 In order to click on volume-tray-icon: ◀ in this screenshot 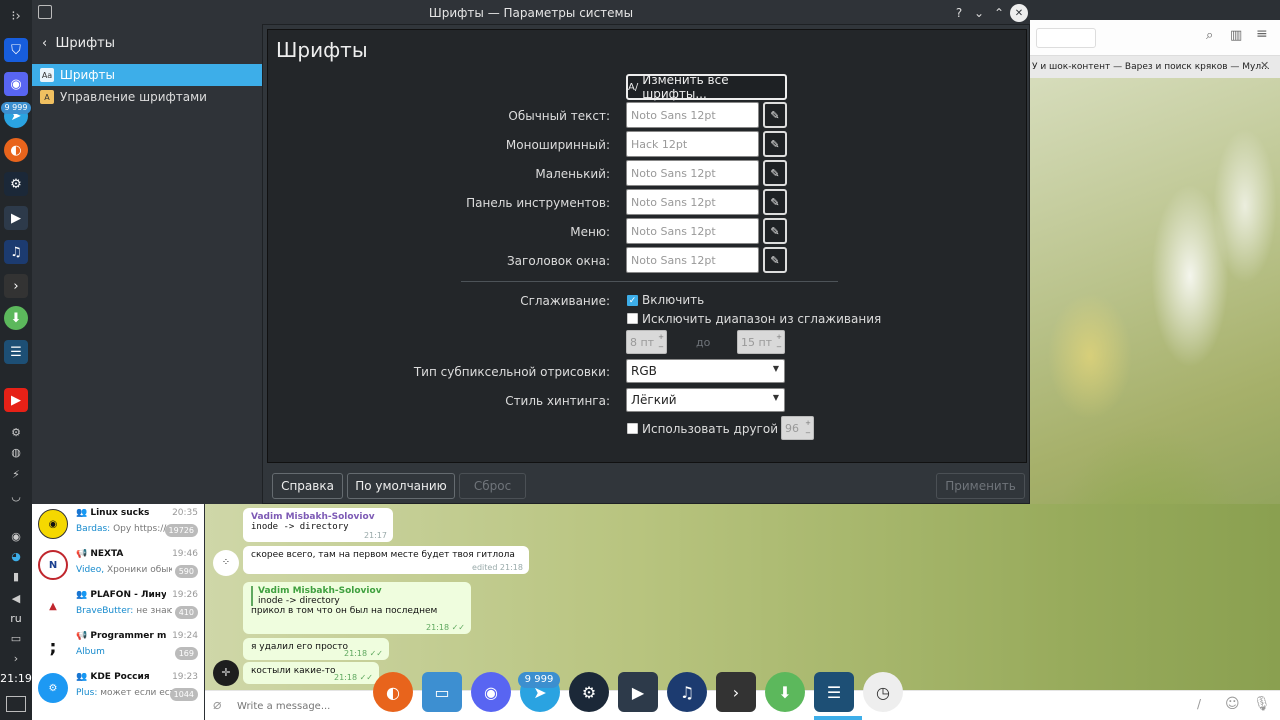, I will do `click(16, 598)`.